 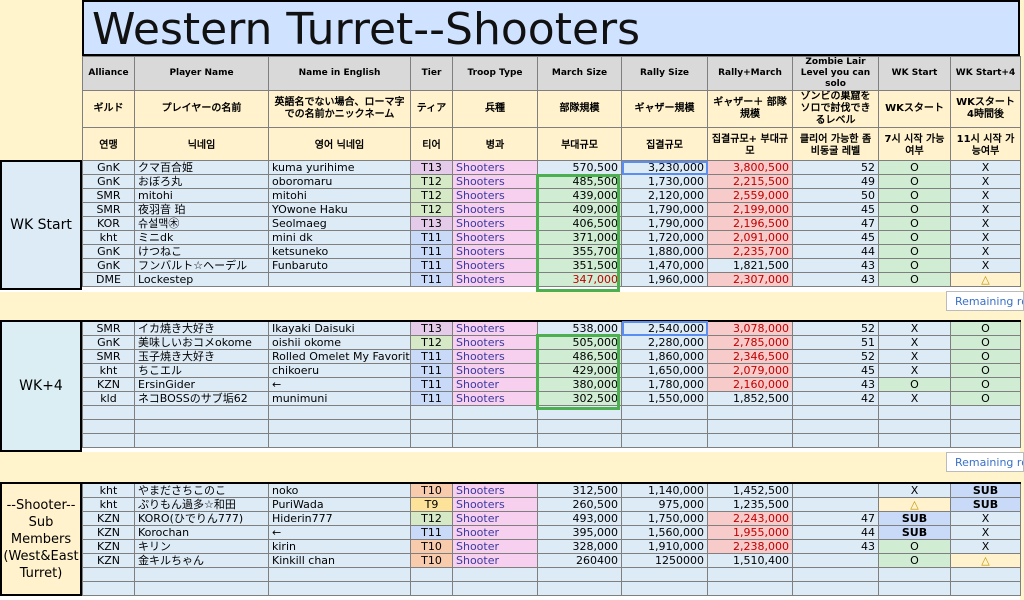 What do you see at coordinates (579, 370) in the screenshot?
I see `cell-m: 429,000` at bounding box center [579, 370].